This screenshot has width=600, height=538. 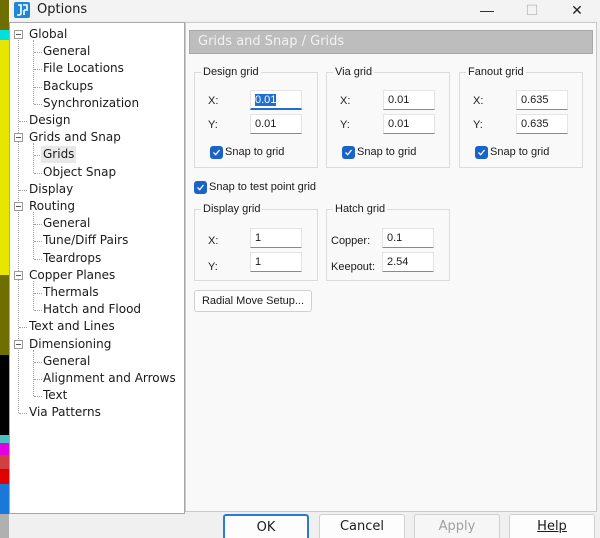 I want to click on snap-test-point-label: Snap to test point grid, so click(x=263, y=187).